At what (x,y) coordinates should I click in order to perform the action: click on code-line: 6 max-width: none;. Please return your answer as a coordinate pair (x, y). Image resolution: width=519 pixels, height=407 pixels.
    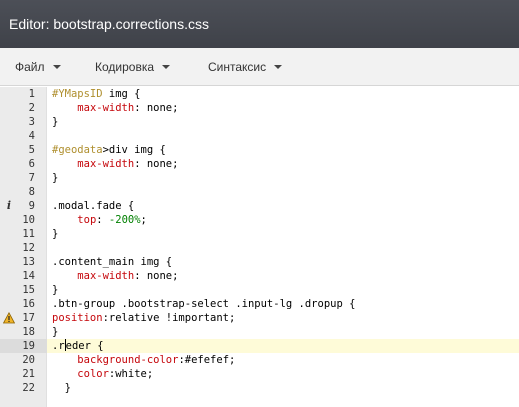
    Looking at the image, I should click on (259, 164).